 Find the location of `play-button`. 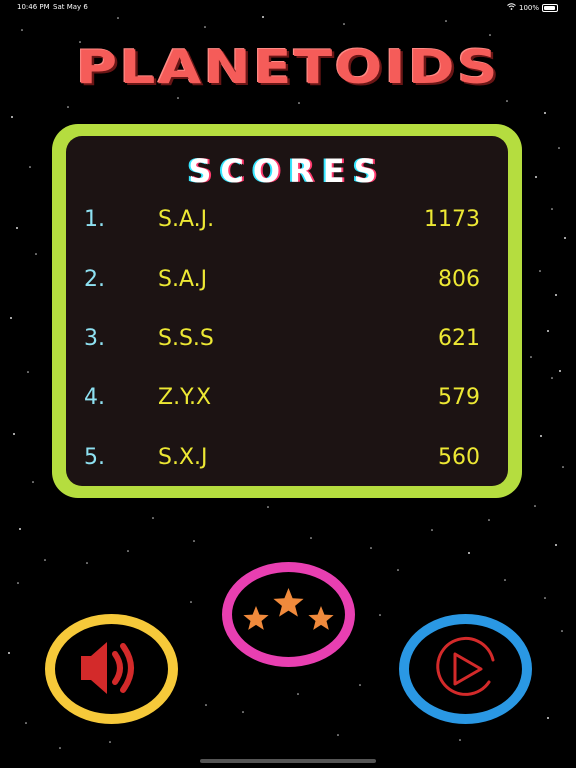

play-button is located at coordinates (465, 669).